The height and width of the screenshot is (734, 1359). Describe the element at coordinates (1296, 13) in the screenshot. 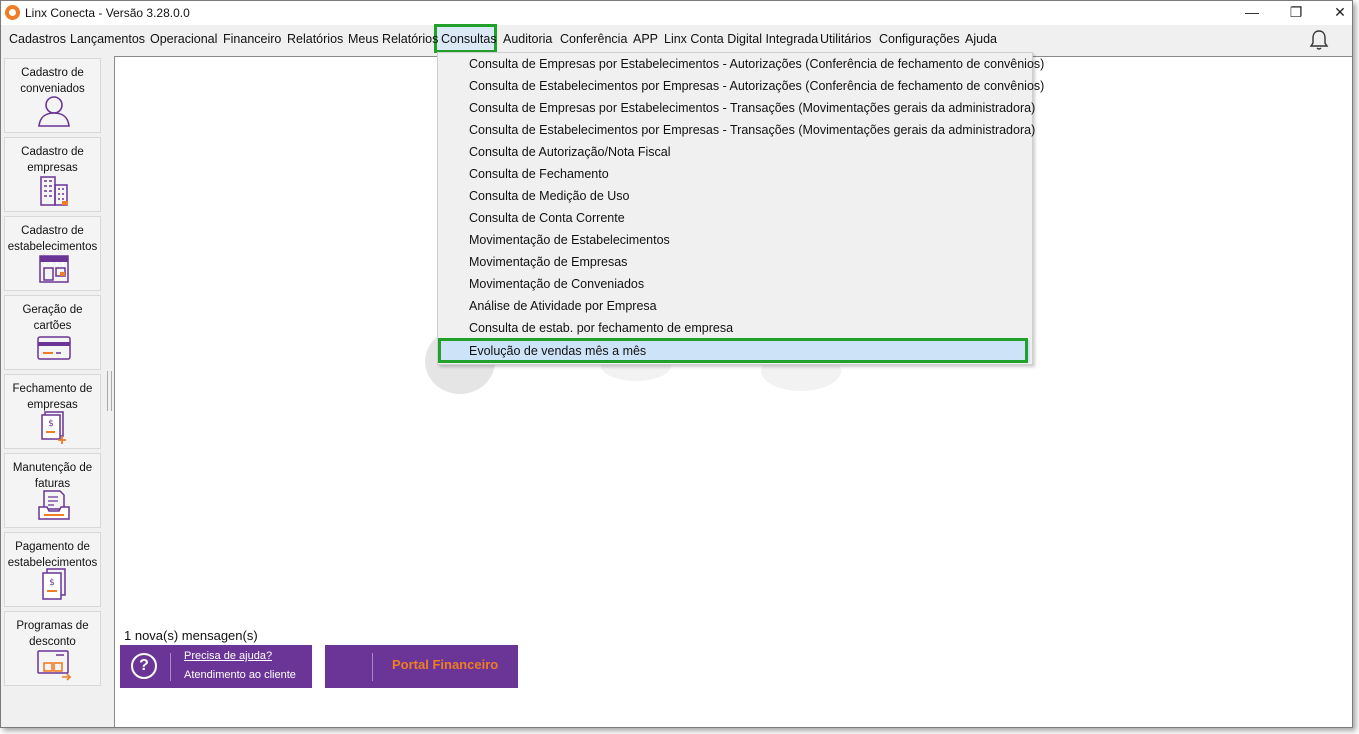

I see `restore-button: ❐` at that location.